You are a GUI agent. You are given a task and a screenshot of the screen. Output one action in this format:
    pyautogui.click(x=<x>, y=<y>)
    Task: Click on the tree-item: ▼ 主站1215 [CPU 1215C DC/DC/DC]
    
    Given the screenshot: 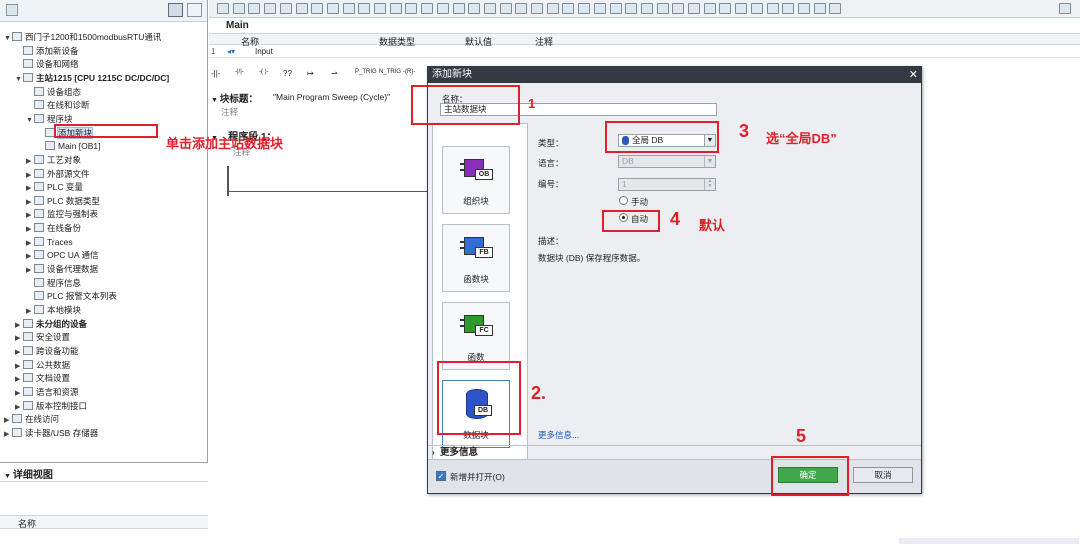 What is the action you would take?
    pyautogui.click(x=92, y=78)
    